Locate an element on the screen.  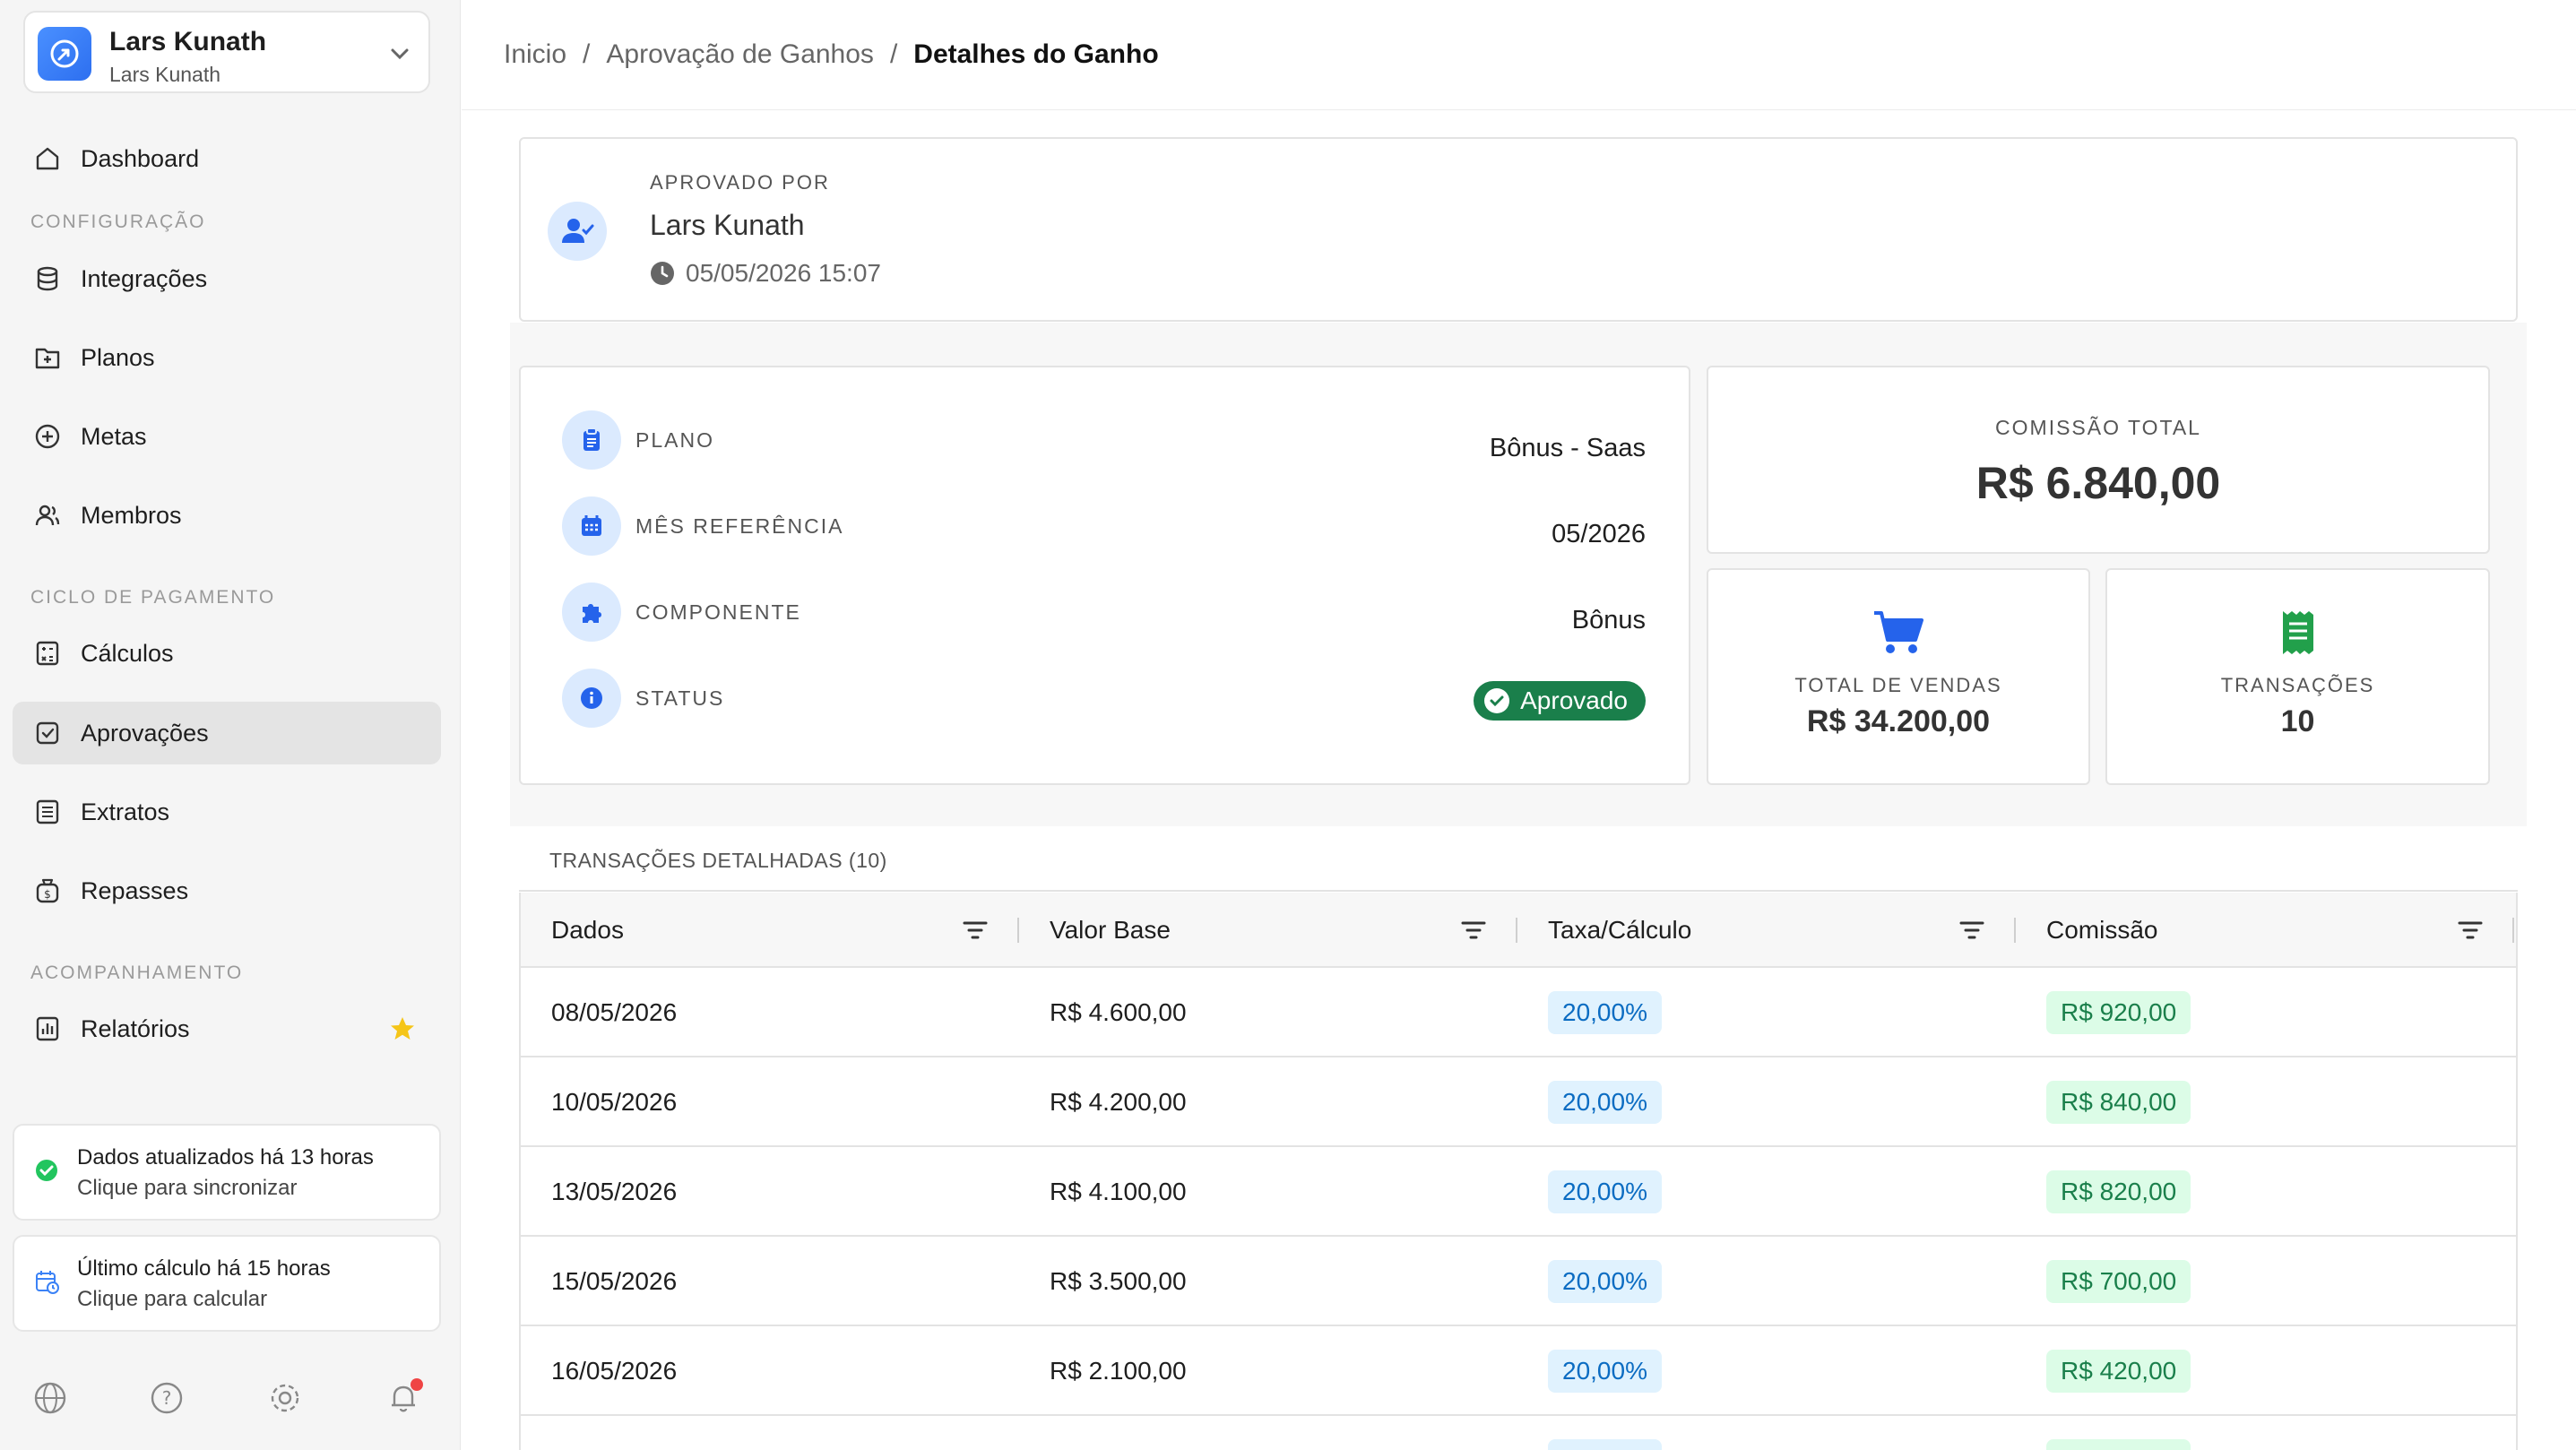
cell-date: 20/05/2026 is located at coordinates (599, 1433).